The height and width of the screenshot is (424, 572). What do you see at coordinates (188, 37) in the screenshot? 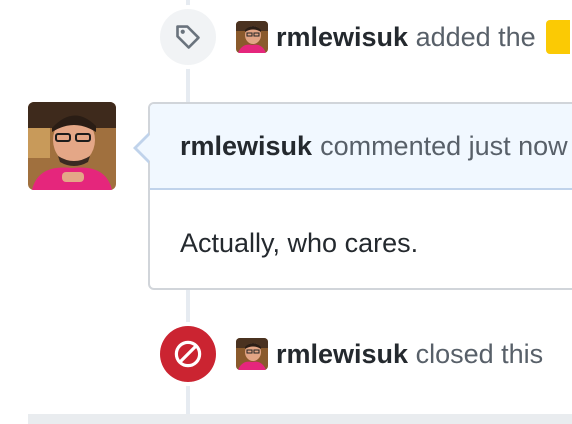
I see `tag-icon` at bounding box center [188, 37].